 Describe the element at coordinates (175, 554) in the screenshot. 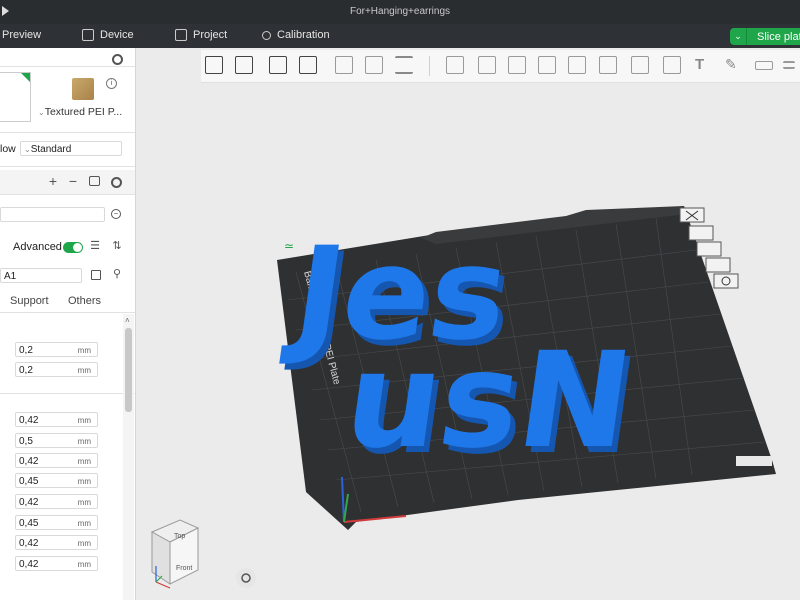

I see `view-cube: Top Front` at that location.